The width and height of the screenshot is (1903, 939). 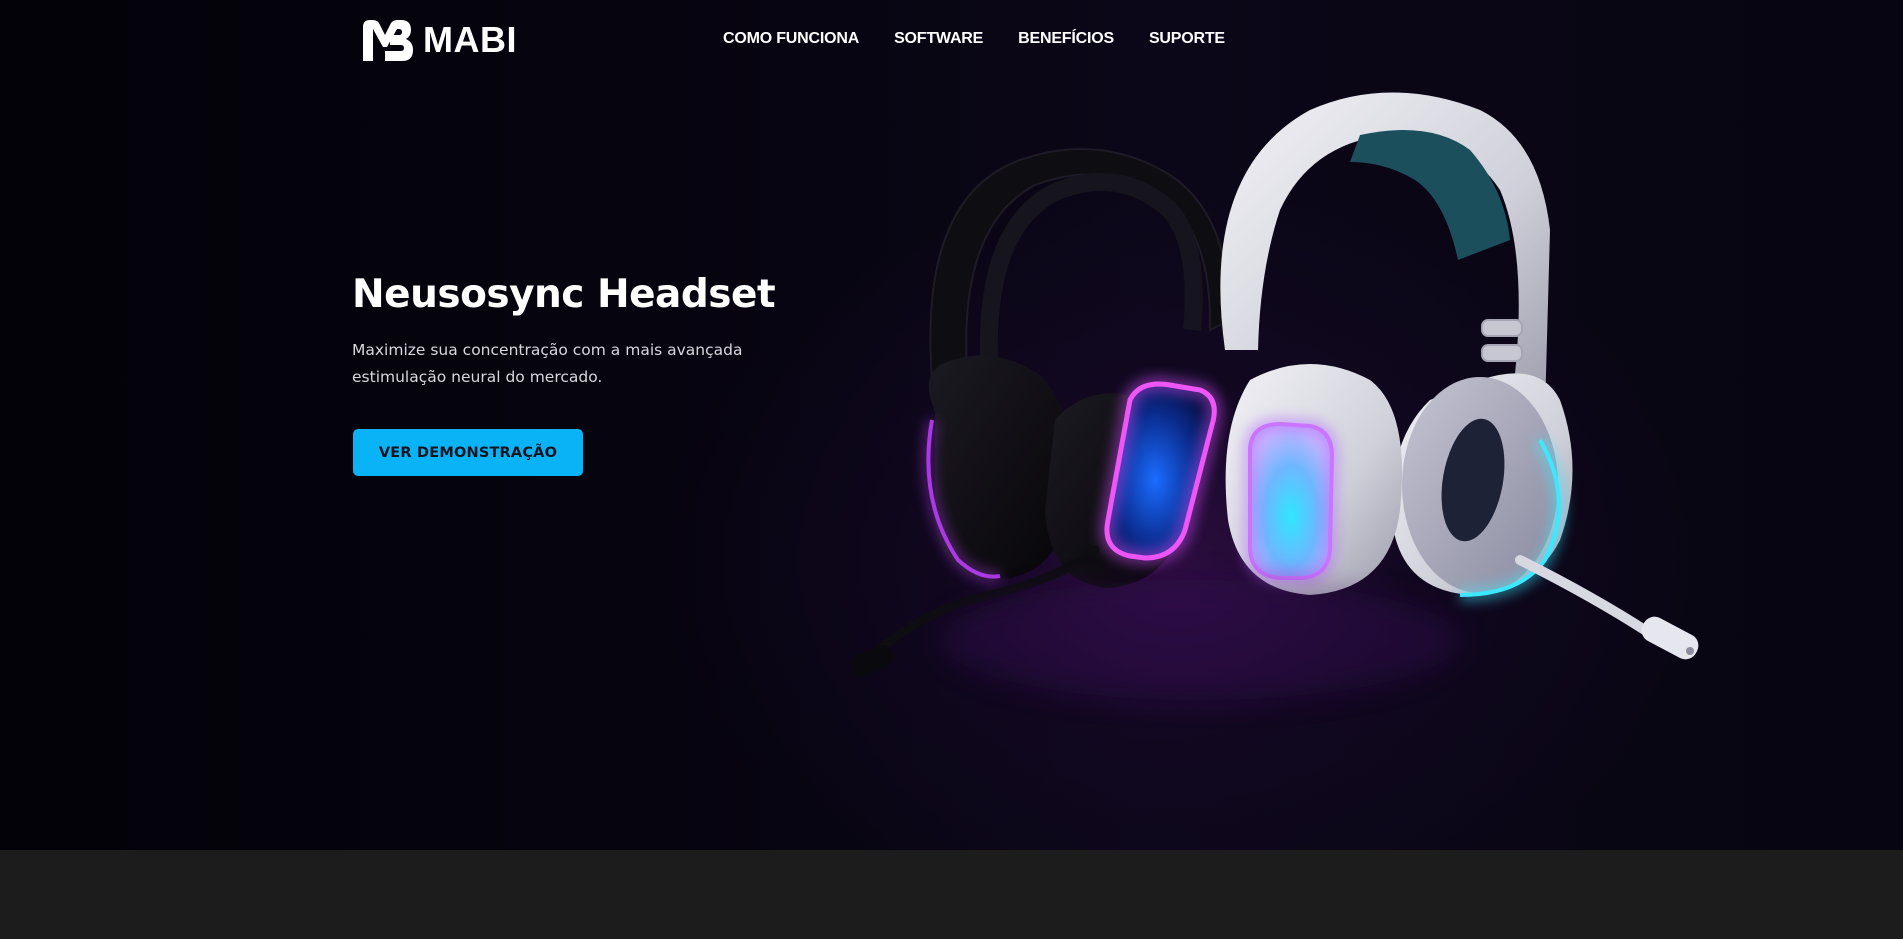 What do you see at coordinates (564, 294) in the screenshot?
I see `hero-title: Neusosync Headset` at bounding box center [564, 294].